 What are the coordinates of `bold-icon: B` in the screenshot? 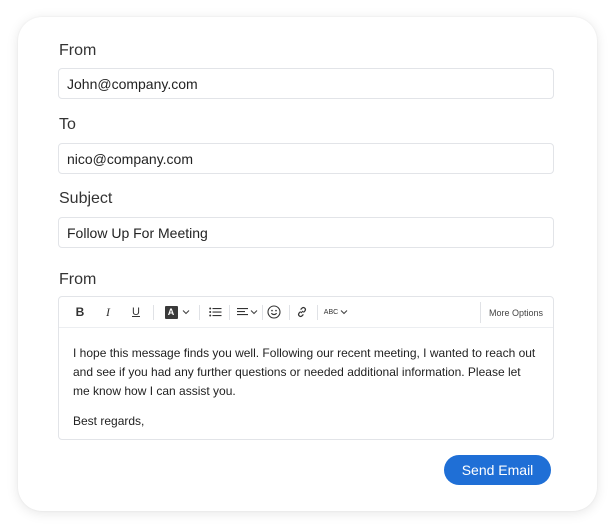 It's located at (80, 312).